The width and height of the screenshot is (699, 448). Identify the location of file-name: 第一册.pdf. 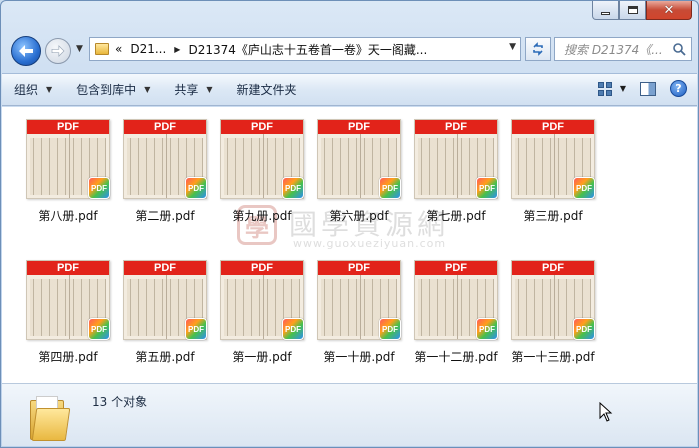
(262, 356).